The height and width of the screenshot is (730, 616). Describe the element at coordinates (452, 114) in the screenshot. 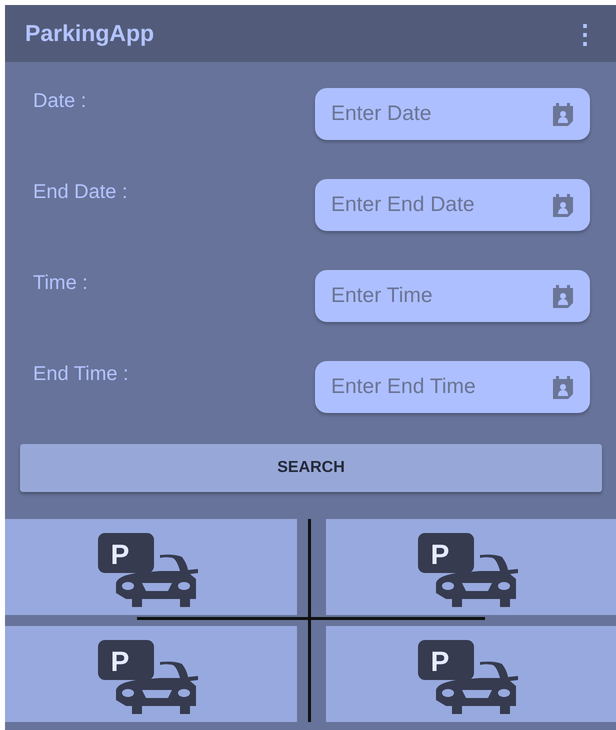

I see `input-field: Enter Date` at that location.